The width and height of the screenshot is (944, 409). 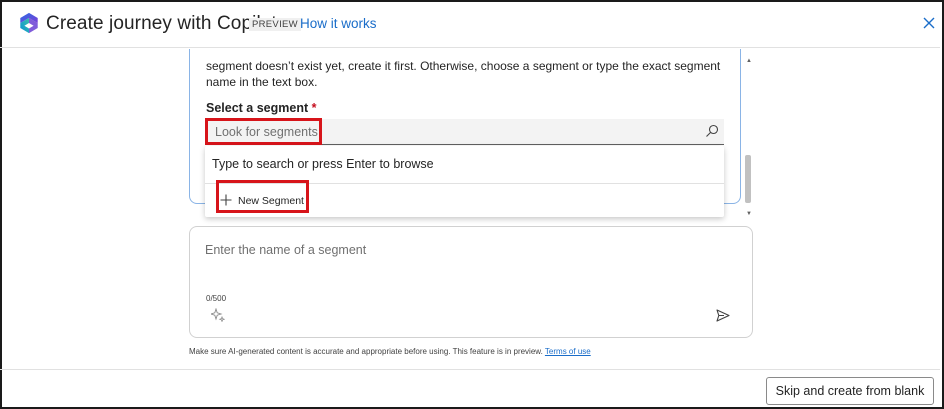 What do you see at coordinates (749, 214) in the screenshot?
I see `scroll-down-icon: ▼` at bounding box center [749, 214].